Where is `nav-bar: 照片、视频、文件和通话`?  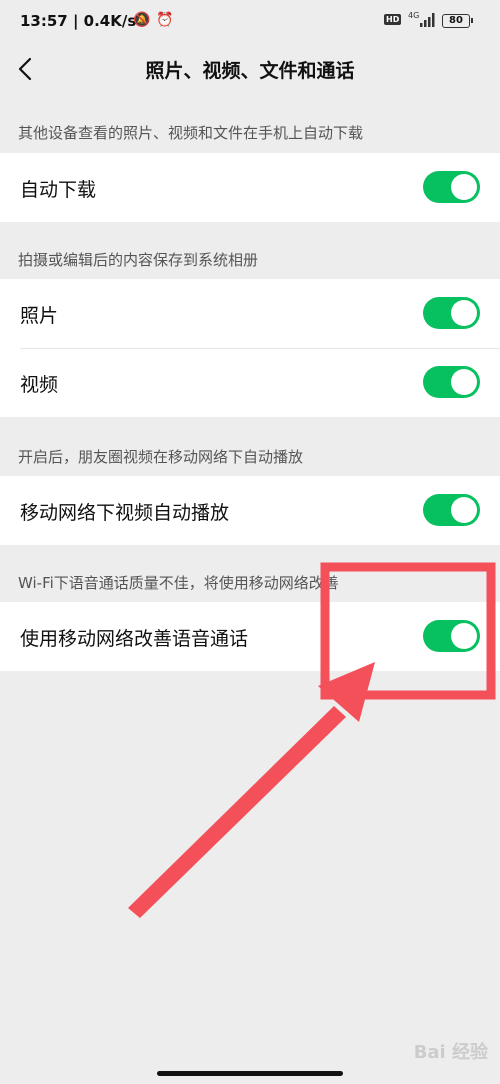
nav-bar: 照片、视频、文件和通话 is located at coordinates (250, 70).